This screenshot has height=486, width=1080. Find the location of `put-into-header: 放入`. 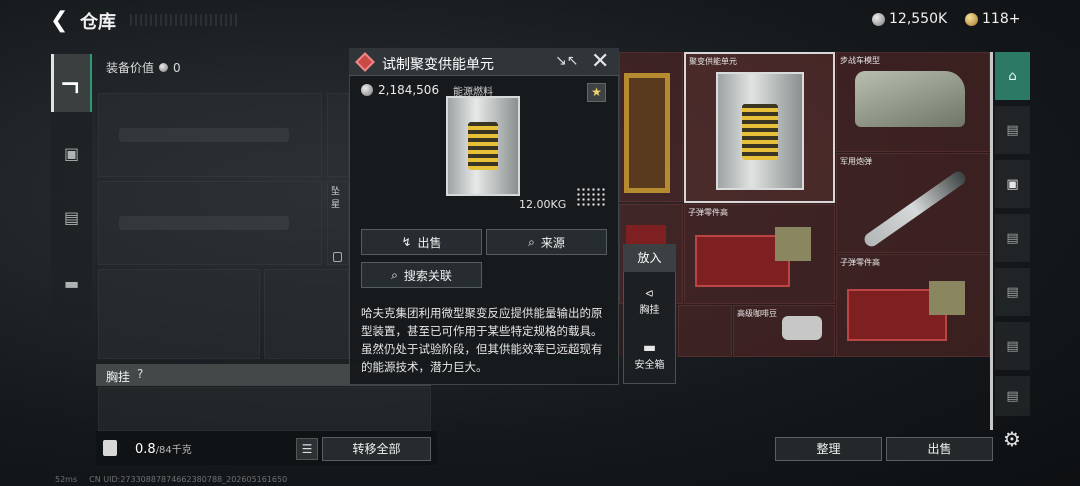

put-into-header: 放入 is located at coordinates (649, 258).